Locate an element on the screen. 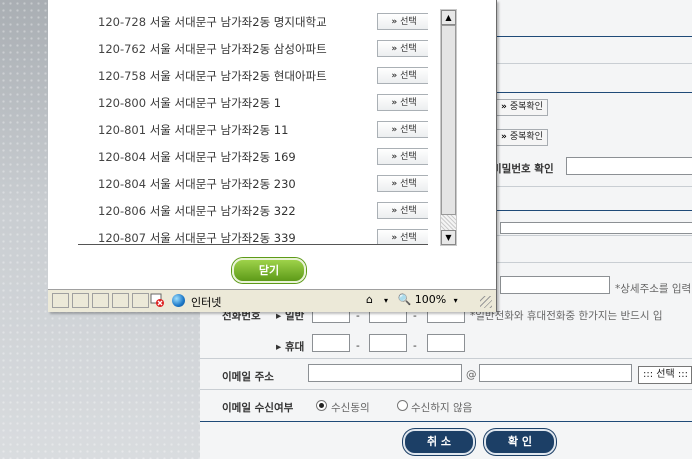  consent-yes-radio is located at coordinates (321, 405).